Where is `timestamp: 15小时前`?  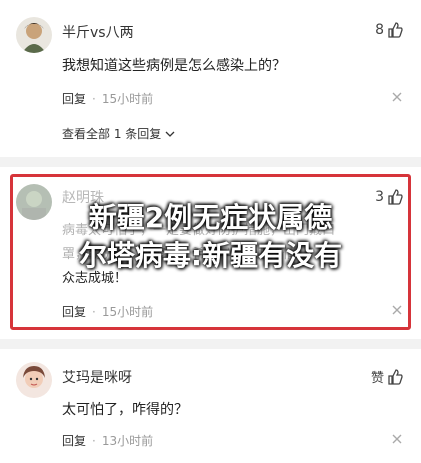
timestamp: 15小时前 is located at coordinates (127, 99).